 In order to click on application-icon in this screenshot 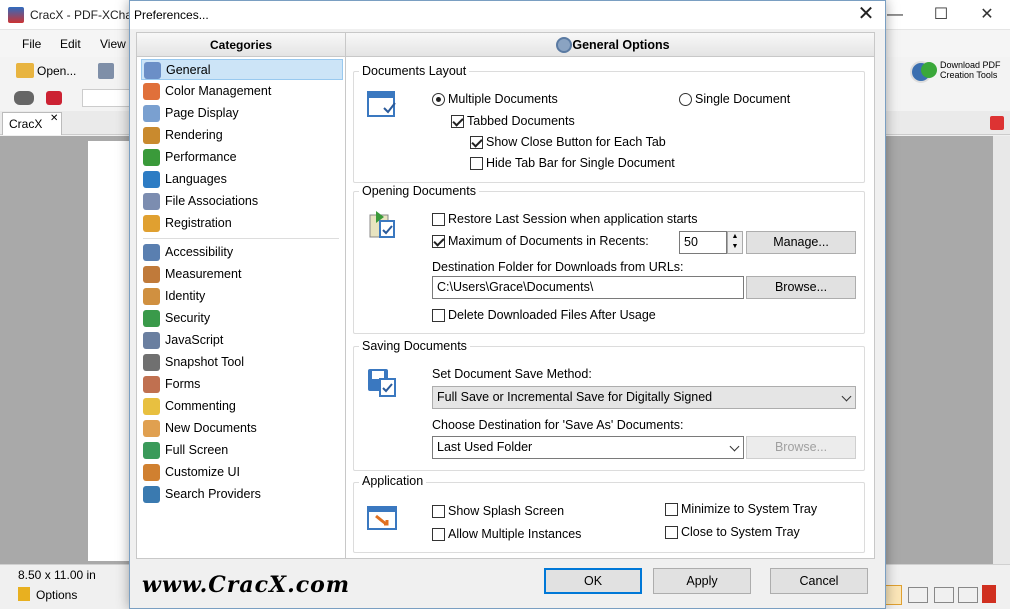, I will do `click(382, 519)`.